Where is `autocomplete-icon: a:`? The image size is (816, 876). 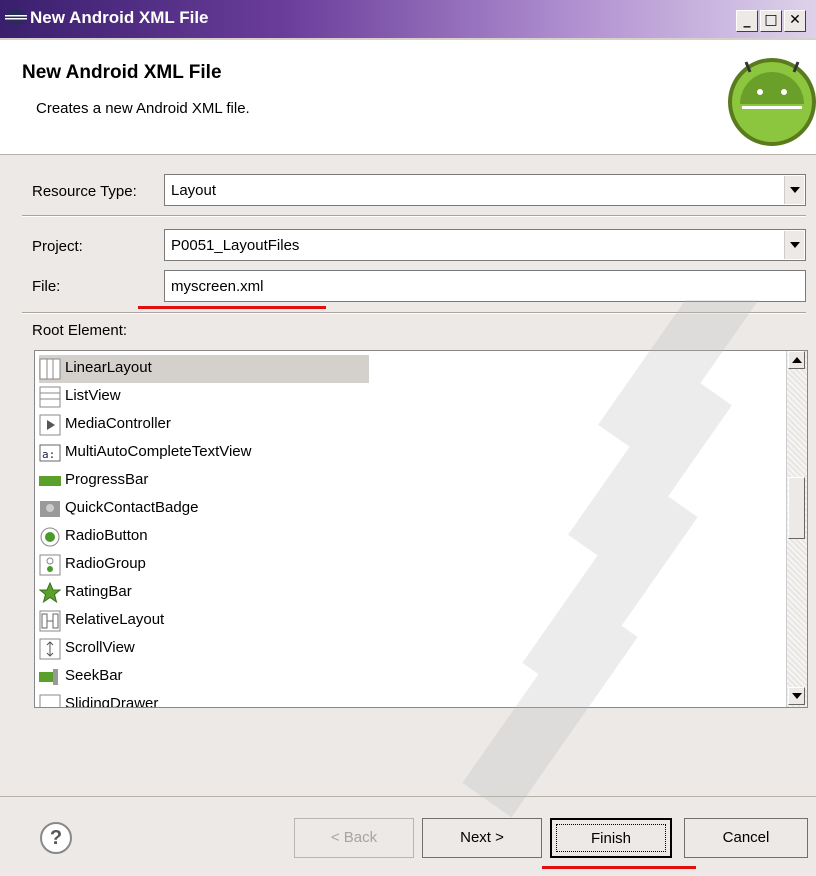
autocomplete-icon: a: is located at coordinates (50, 453).